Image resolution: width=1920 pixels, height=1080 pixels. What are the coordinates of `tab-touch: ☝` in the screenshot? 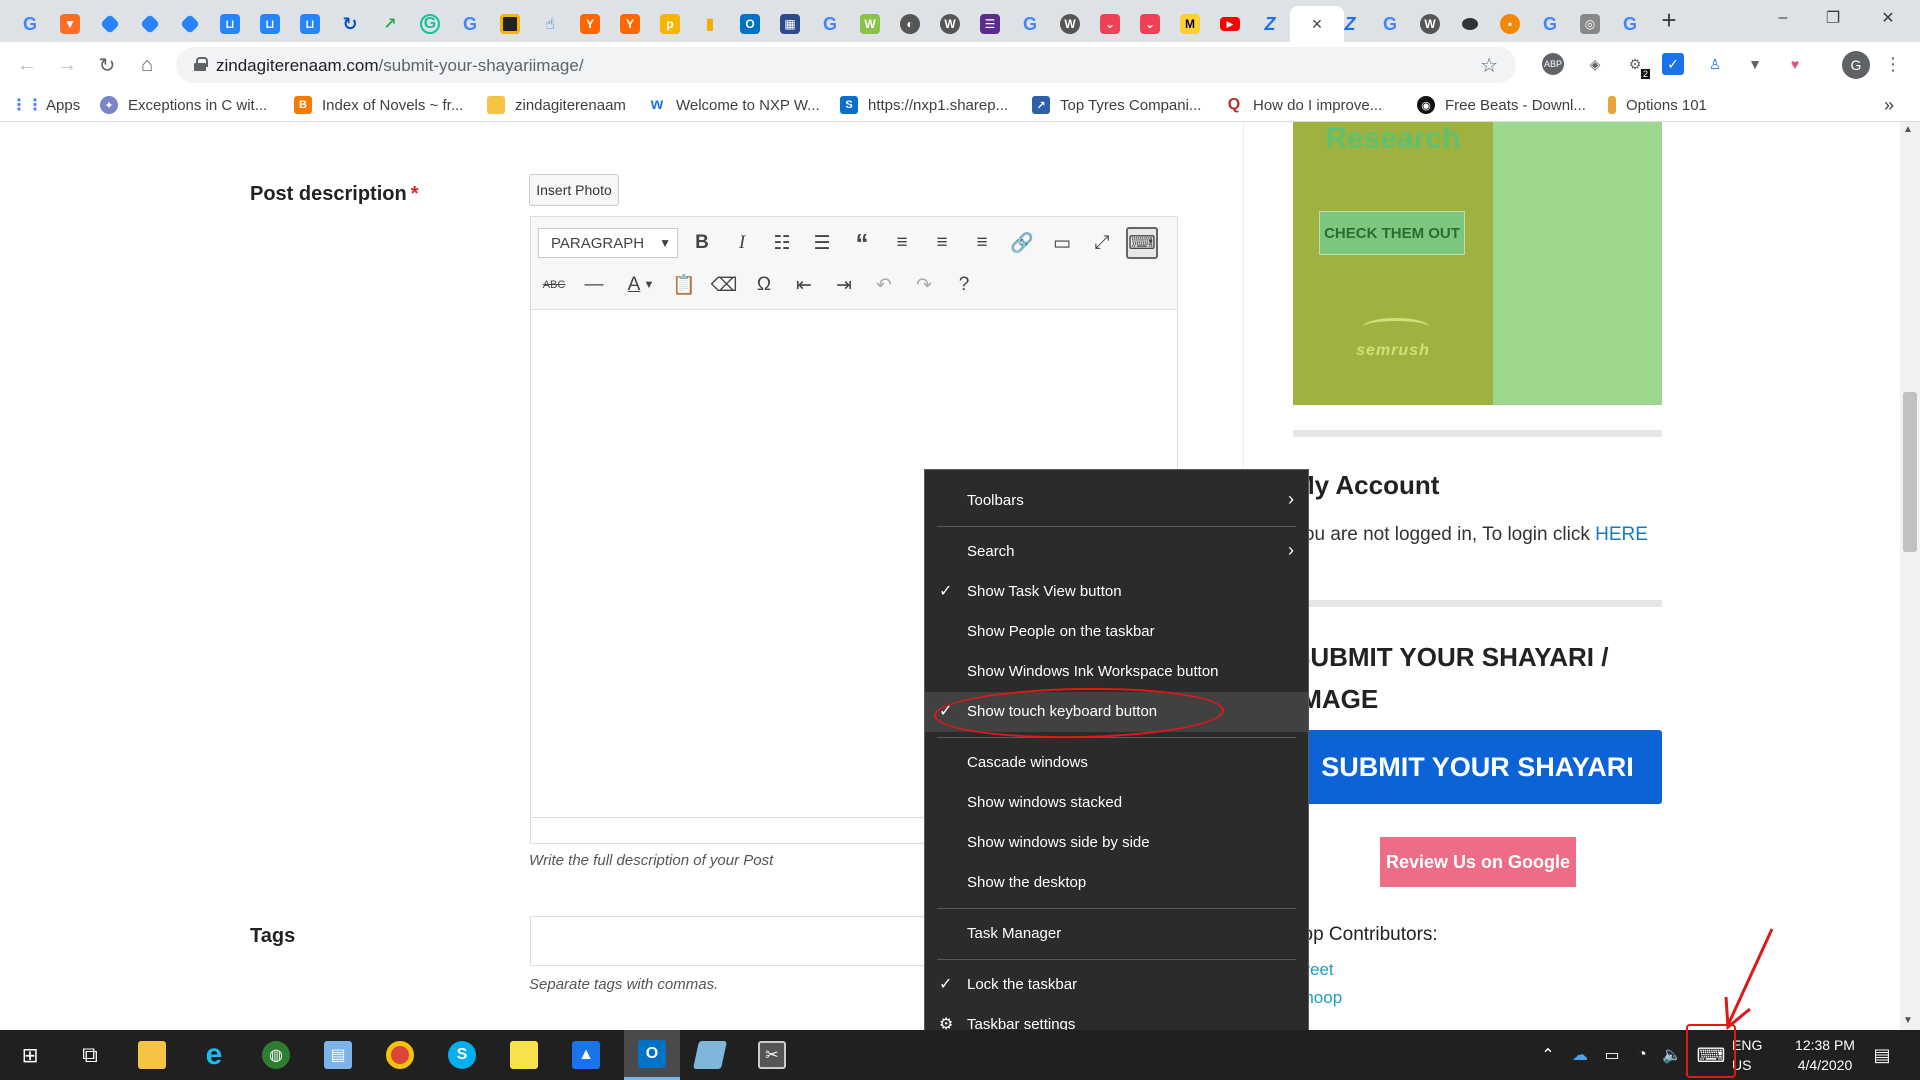 It's located at (550, 24).